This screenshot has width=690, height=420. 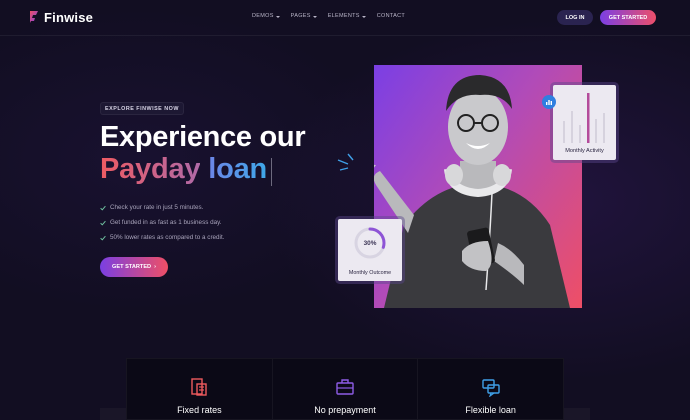 What do you see at coordinates (584, 118) in the screenshot?
I see `activity-bar-chart` at bounding box center [584, 118].